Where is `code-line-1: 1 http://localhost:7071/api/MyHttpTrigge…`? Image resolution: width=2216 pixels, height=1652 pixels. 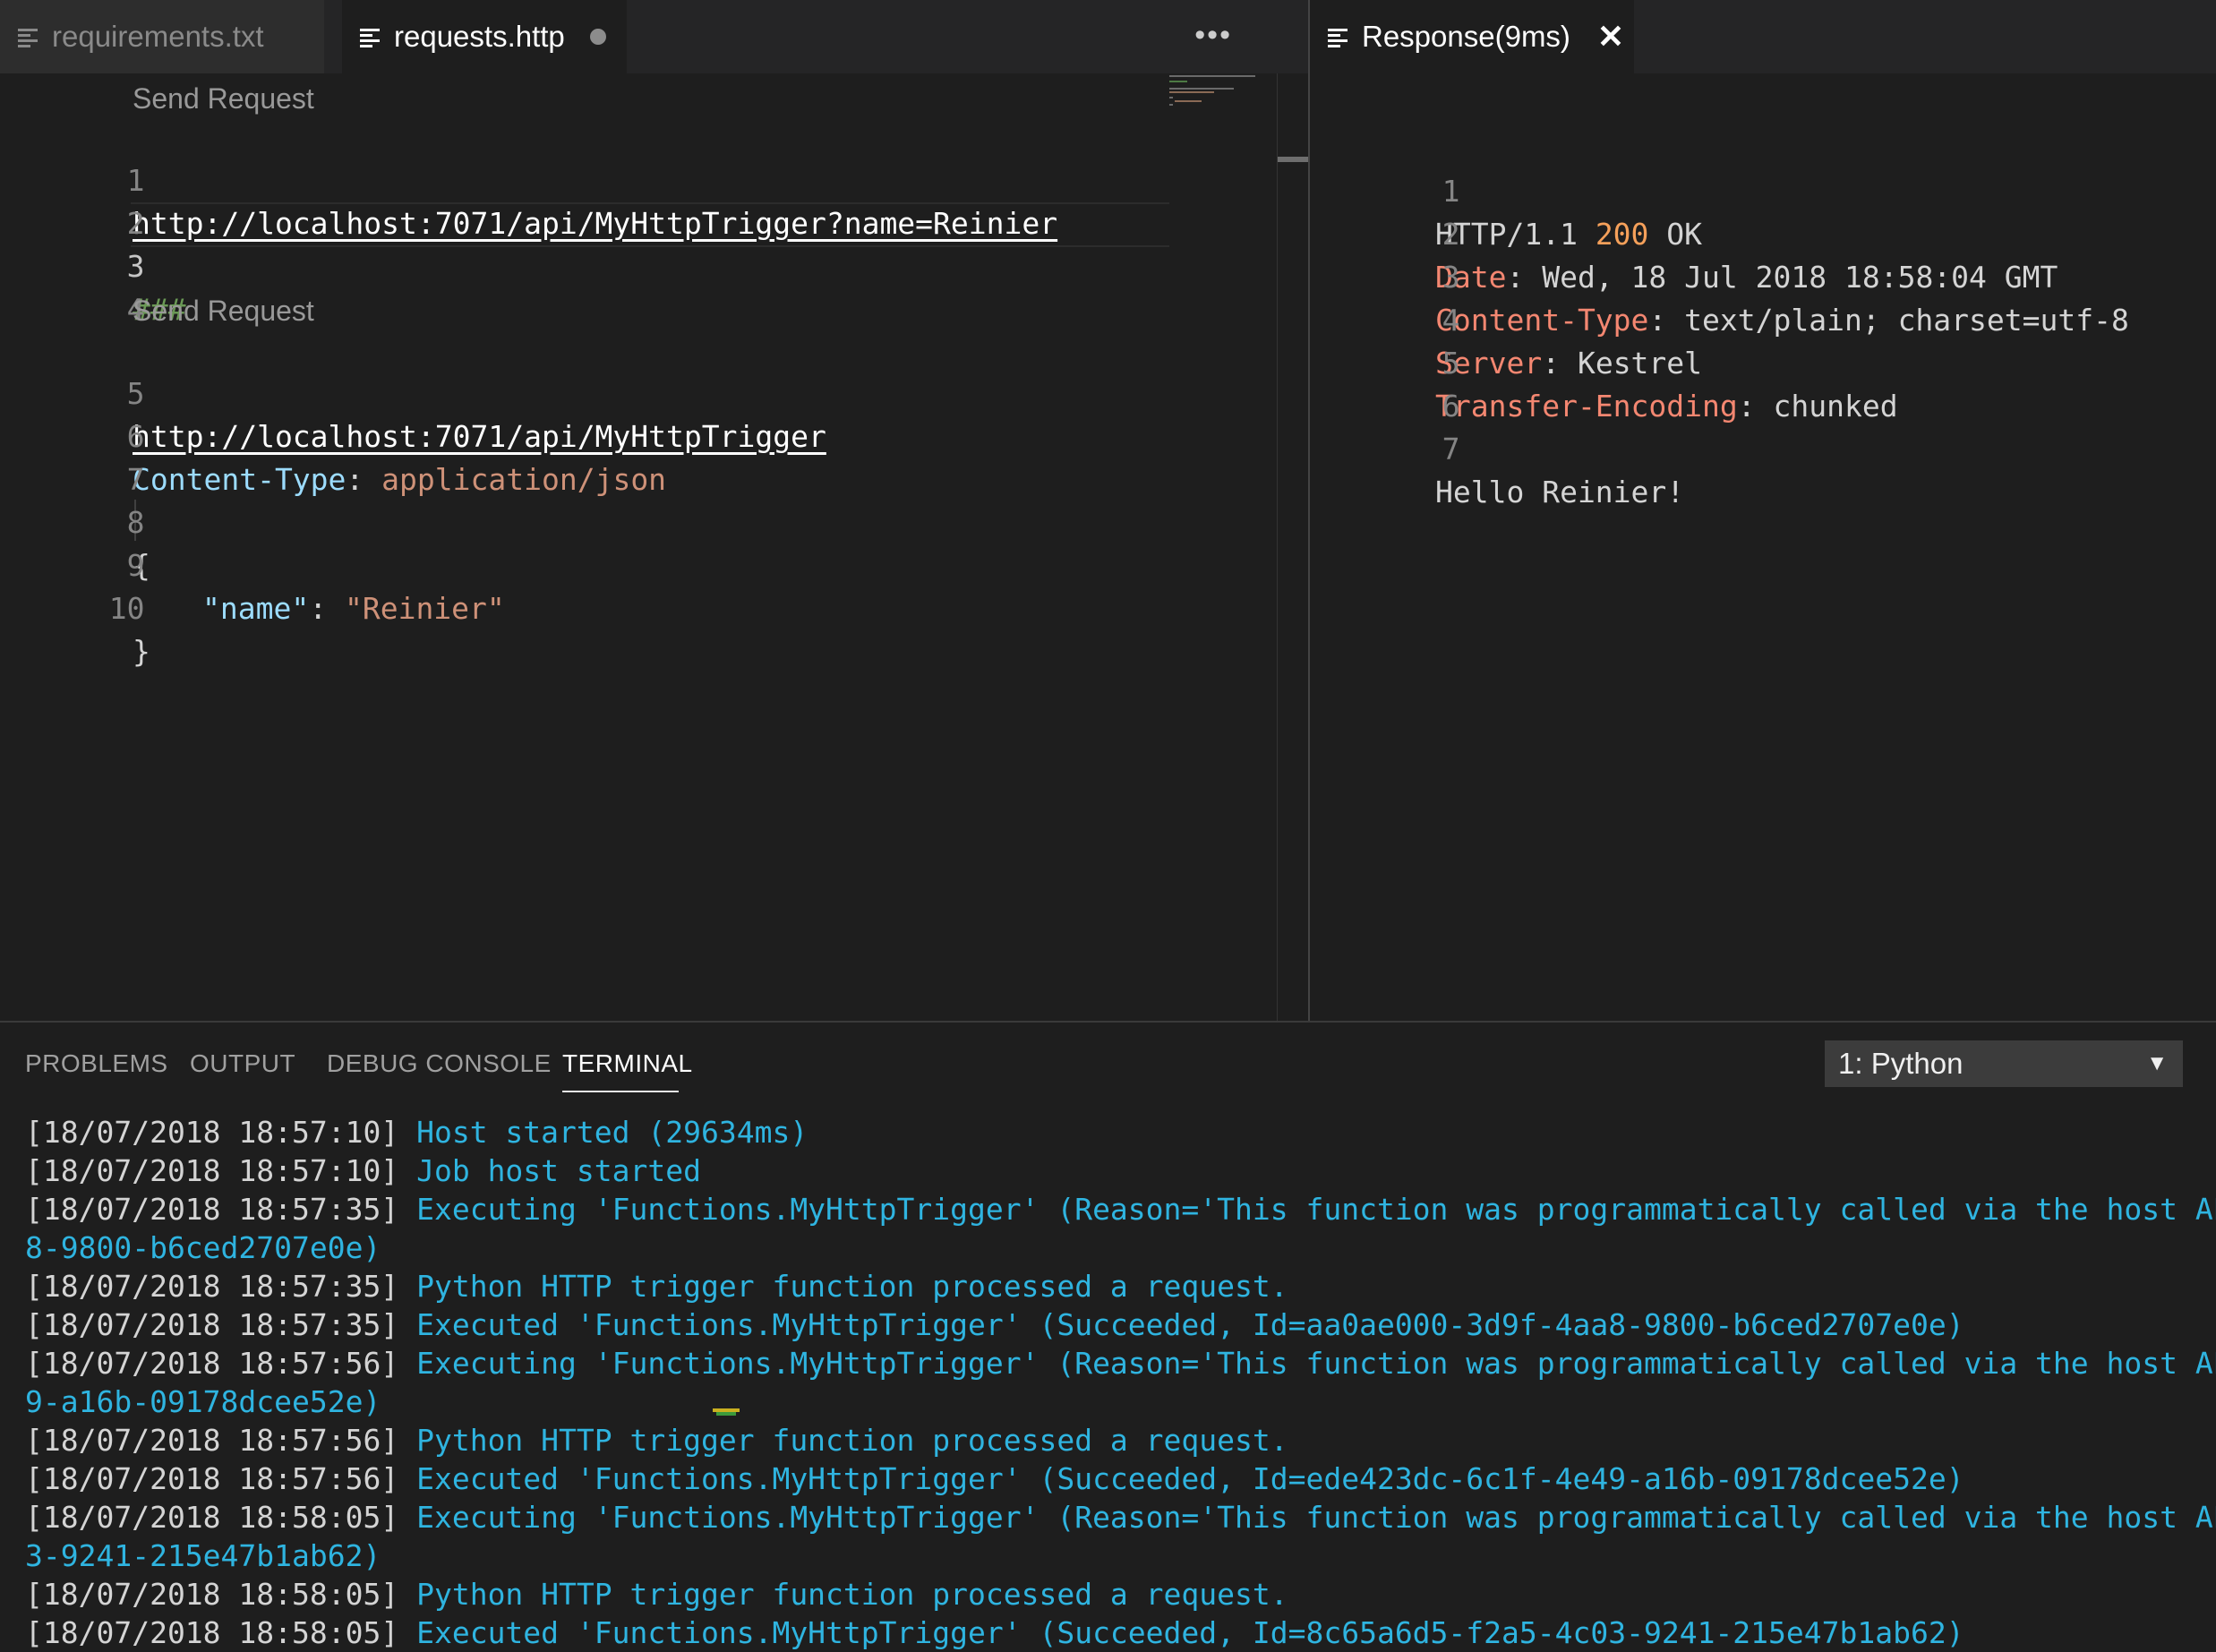 code-line-1: 1 http://localhost:7071/api/MyHttpTrigge… is located at coordinates (655, 178).